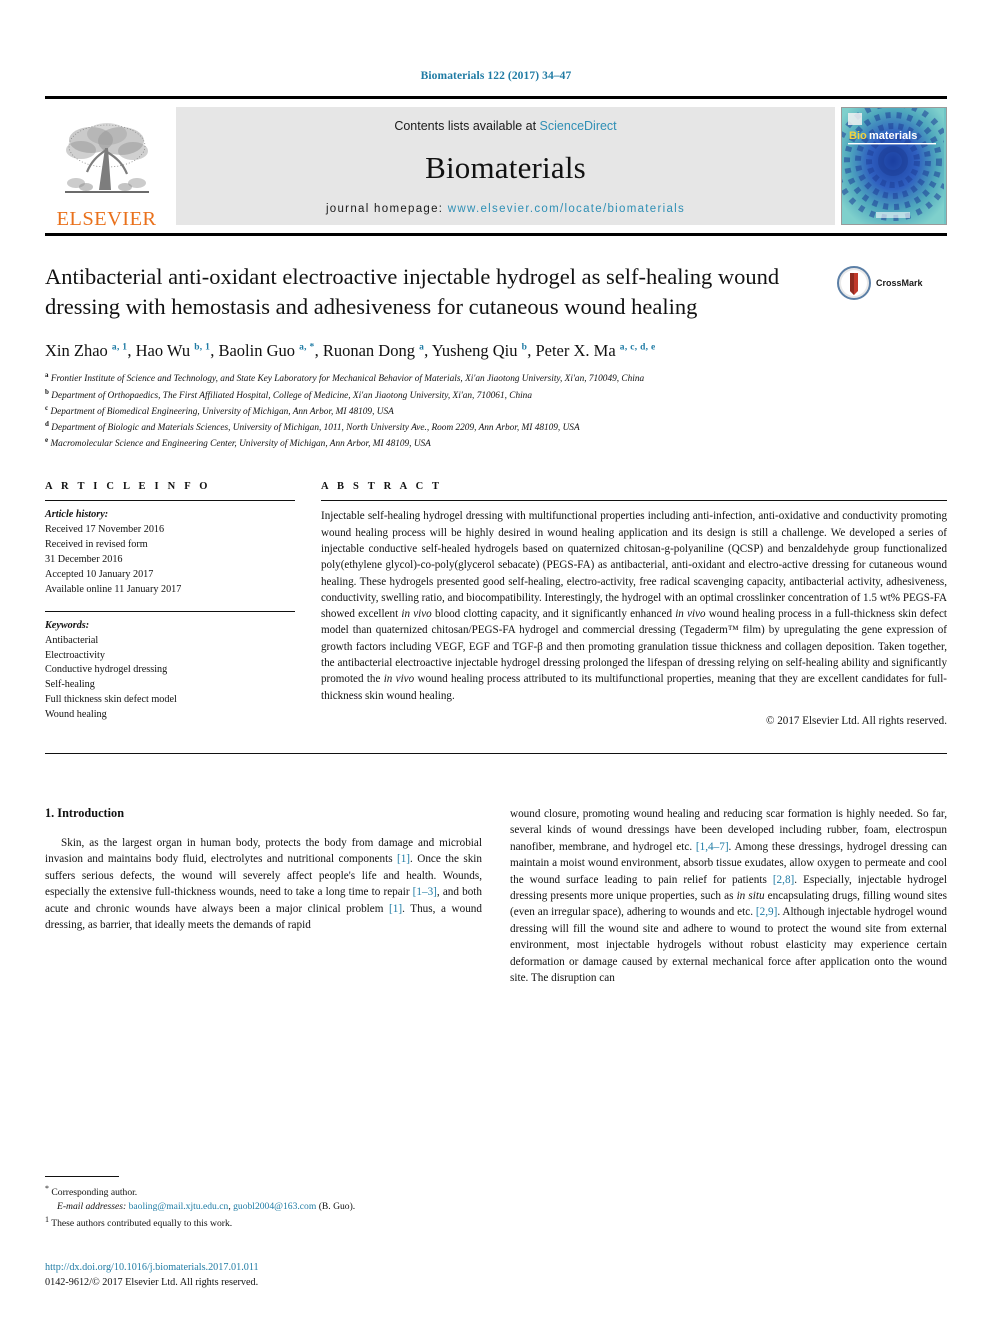 This screenshot has height=1323, width=992. Describe the element at coordinates (766, 912) in the screenshot. I see `citation-link: [2,9]` at that location.